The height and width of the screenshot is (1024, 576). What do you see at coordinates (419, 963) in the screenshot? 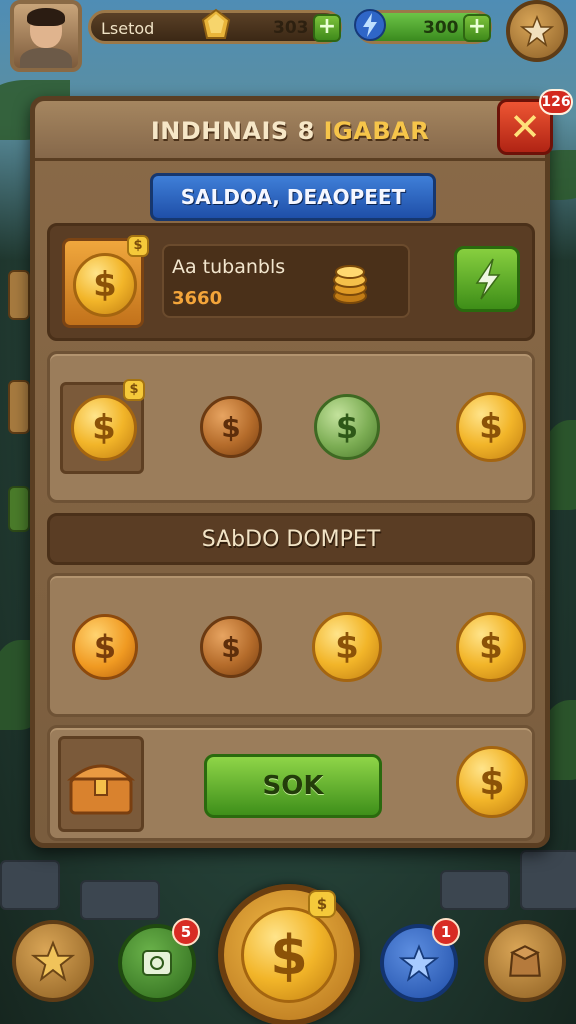
I see `blue-star-icon` at bounding box center [419, 963].